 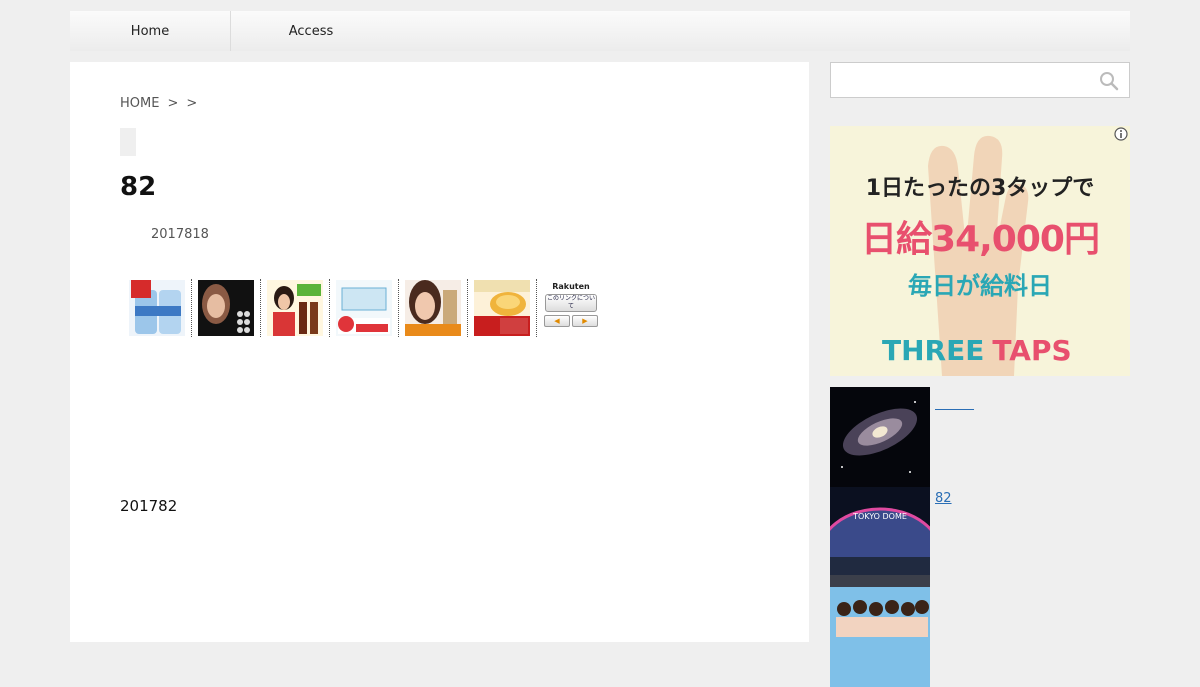 What do you see at coordinates (980, 537) in the screenshot?
I see `related-post: TOKYO DOME 82` at bounding box center [980, 537].